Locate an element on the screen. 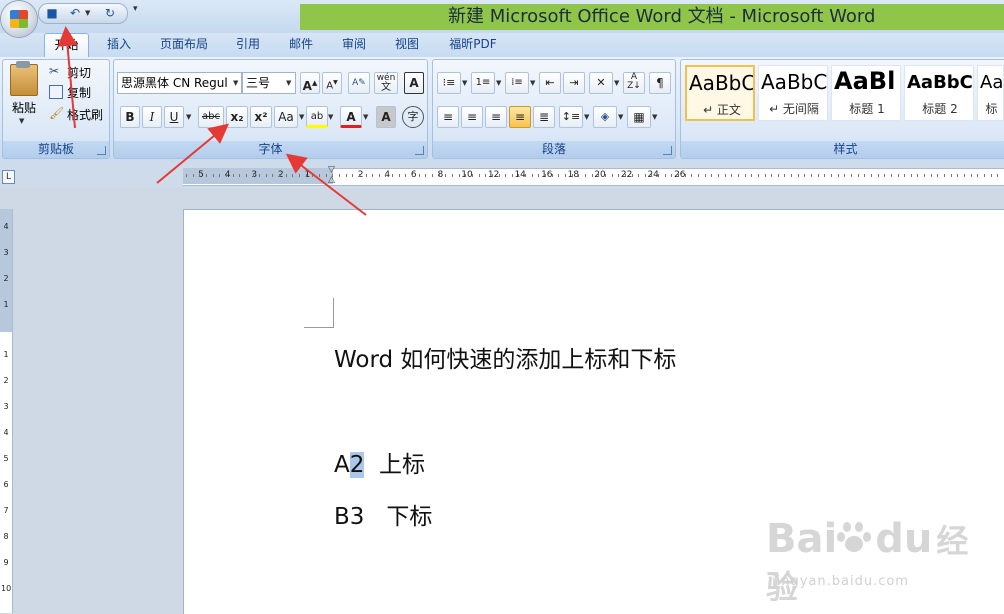  highlight-button: ab is located at coordinates (317, 117).